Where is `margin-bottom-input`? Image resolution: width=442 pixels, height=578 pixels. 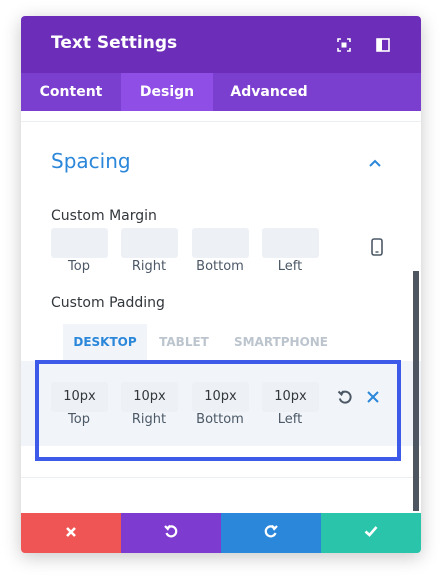
margin-bottom-input is located at coordinates (220, 243).